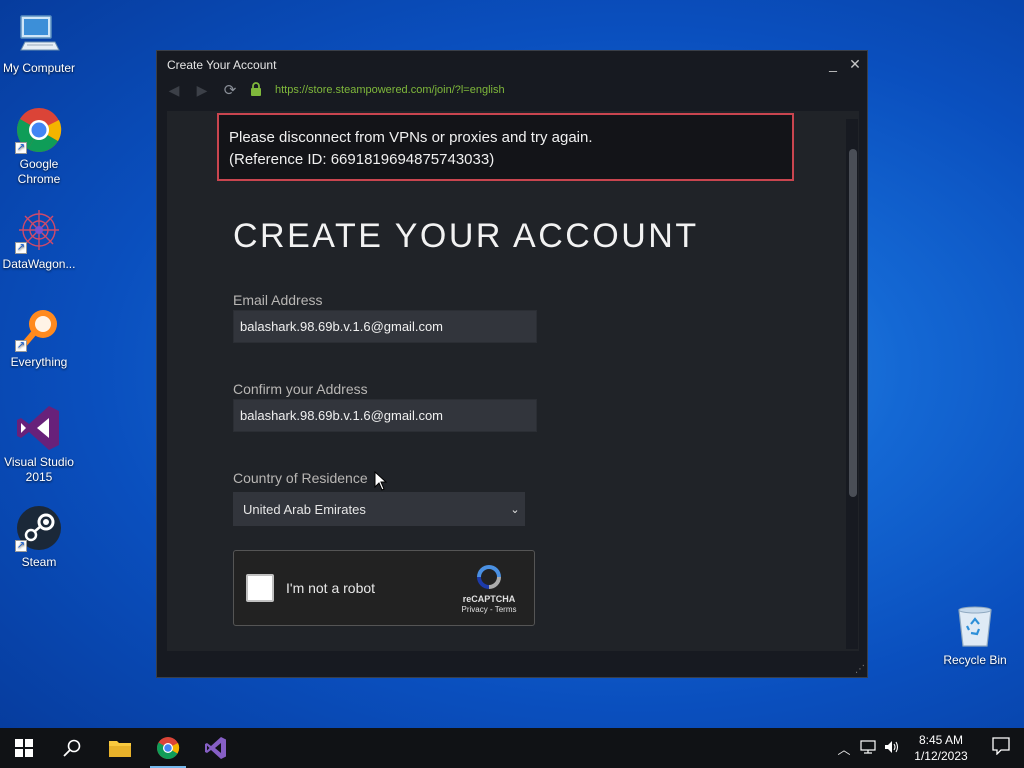 The width and height of the screenshot is (1024, 768). Describe the element at coordinates (362, 159) in the screenshot. I see `alert-reference-id: (Reference ID: 6691819694875743033)` at that location.